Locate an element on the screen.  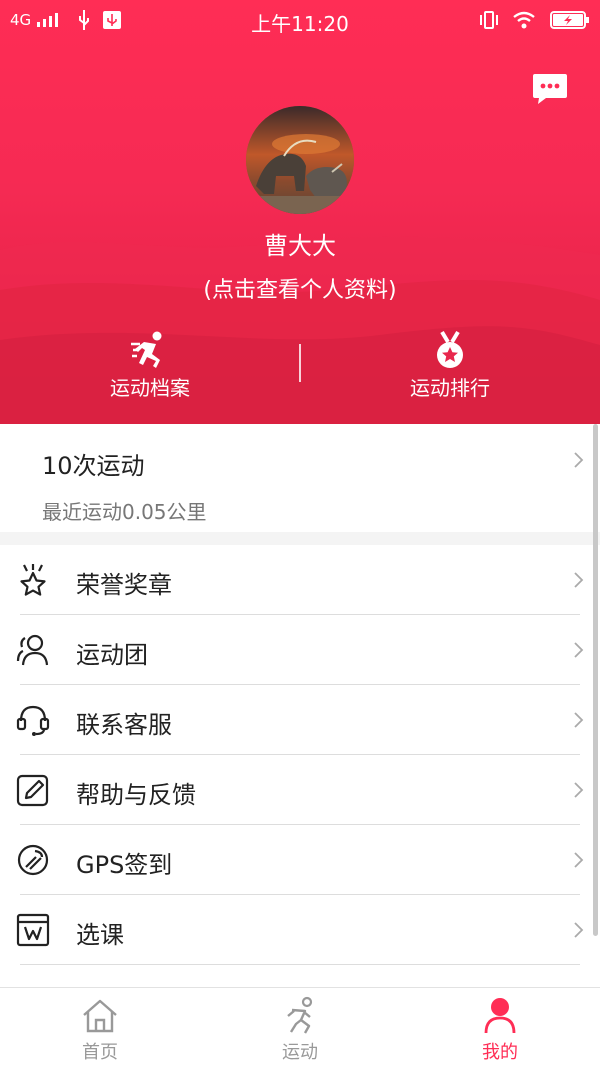
menu-label: 联系客服 is located at coordinates (124, 725).